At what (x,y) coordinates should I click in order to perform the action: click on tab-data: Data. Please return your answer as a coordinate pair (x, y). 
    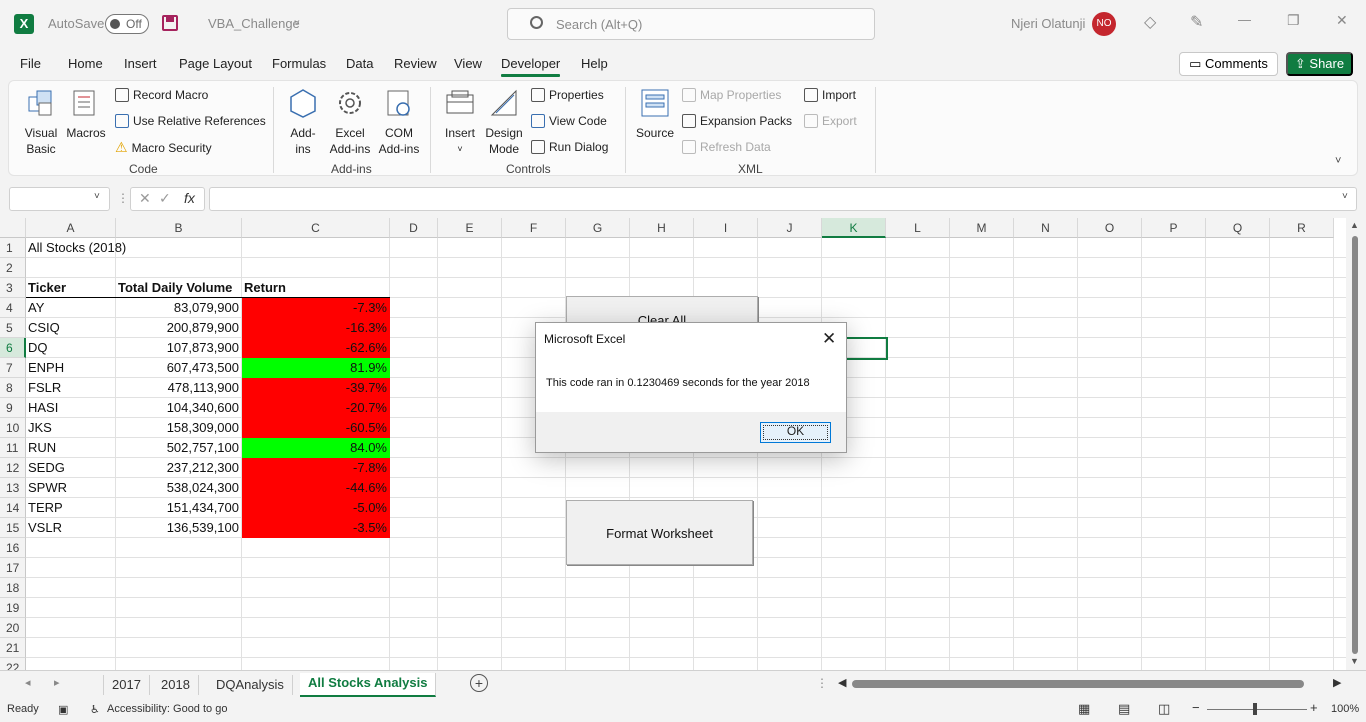
    Looking at the image, I should click on (359, 63).